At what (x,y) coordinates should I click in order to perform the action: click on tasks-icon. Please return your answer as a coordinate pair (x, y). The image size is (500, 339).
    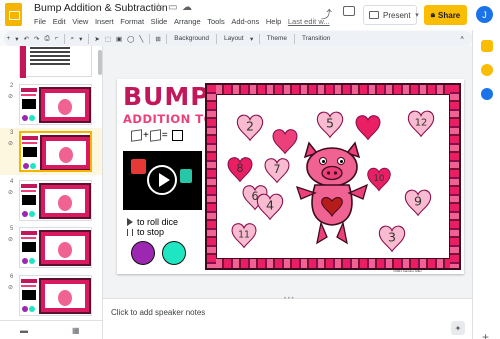
    Looking at the image, I should click on (487, 70).